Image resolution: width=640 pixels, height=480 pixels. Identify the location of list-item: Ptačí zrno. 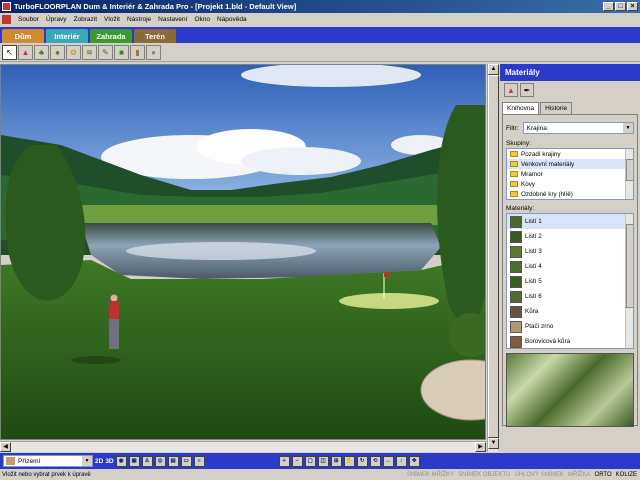
(570, 326).